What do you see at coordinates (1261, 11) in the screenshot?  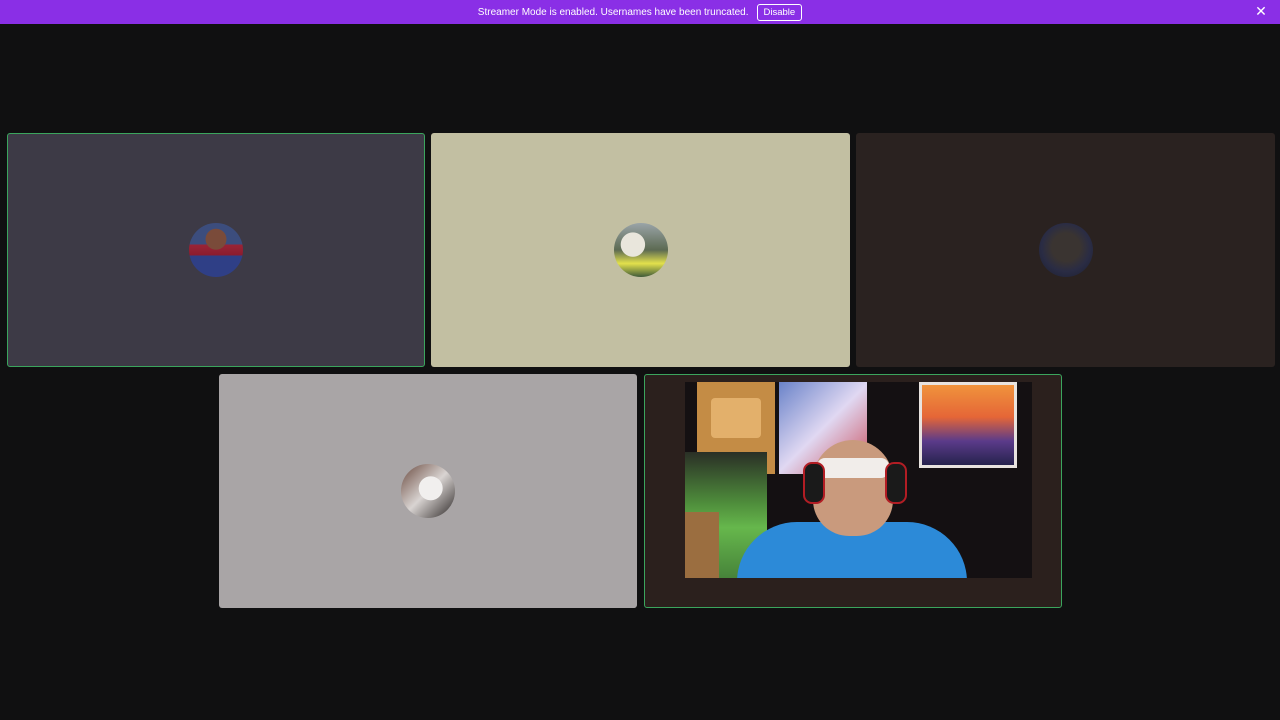 I see `close-icon: ✕` at bounding box center [1261, 11].